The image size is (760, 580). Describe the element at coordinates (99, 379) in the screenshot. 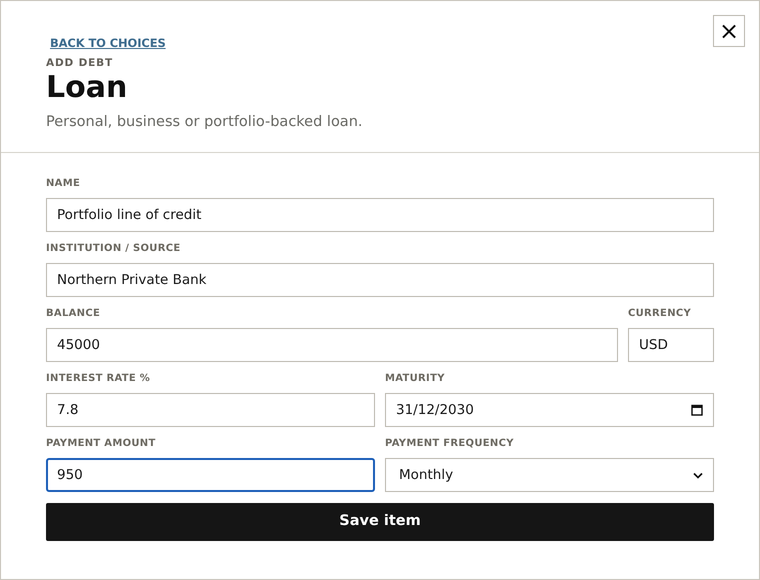

I see `field-label: INTEREST RATE %` at that location.